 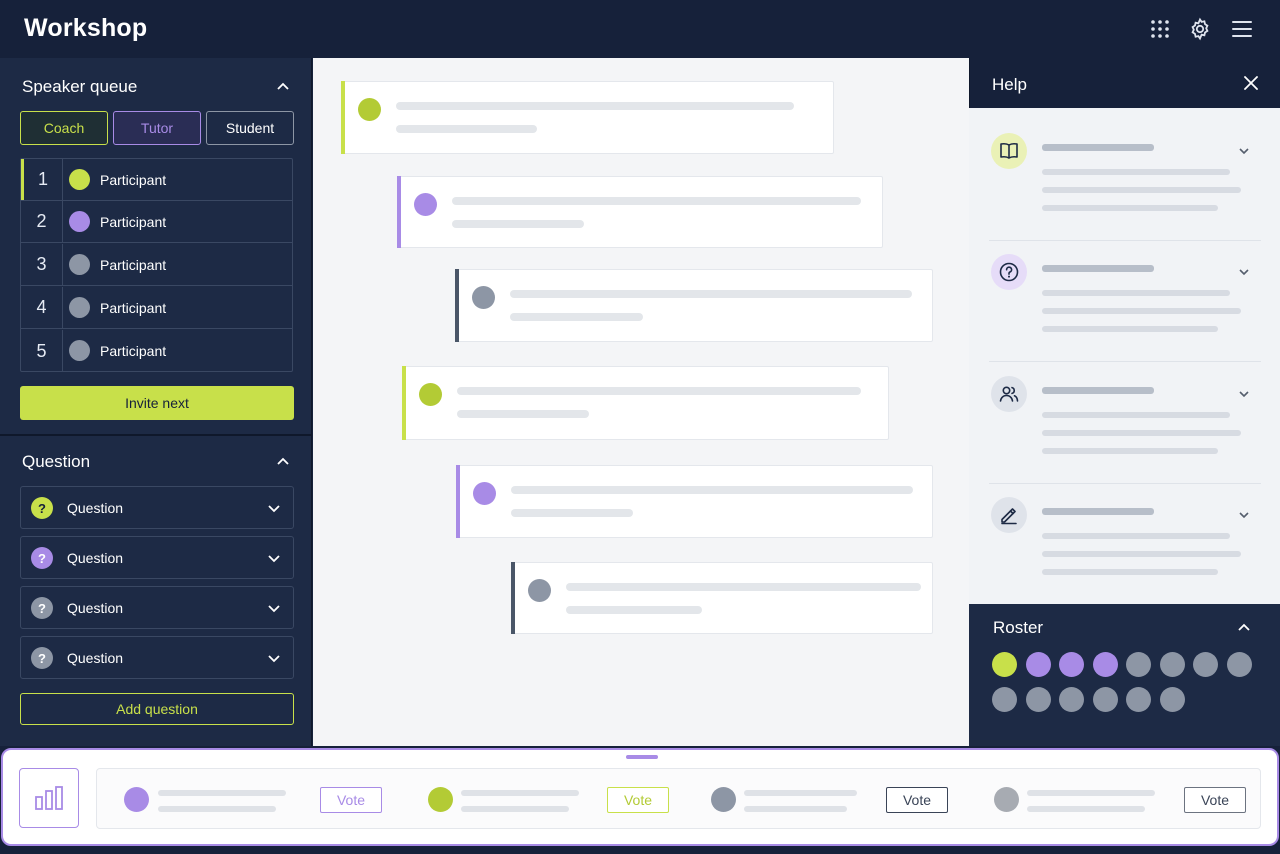 I want to click on chevron-down-icon, so click(x=1244, y=394).